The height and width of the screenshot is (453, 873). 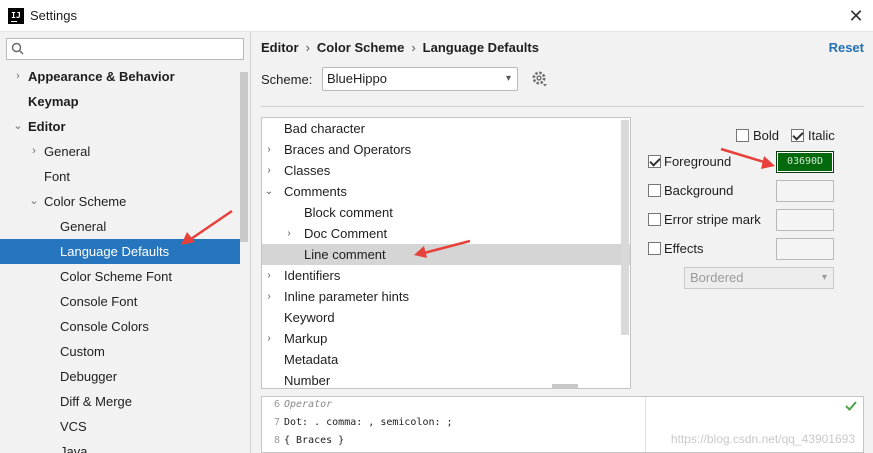 What do you see at coordinates (120, 276) in the screenshot?
I see `sidebar-item: Color Scheme Font` at bounding box center [120, 276].